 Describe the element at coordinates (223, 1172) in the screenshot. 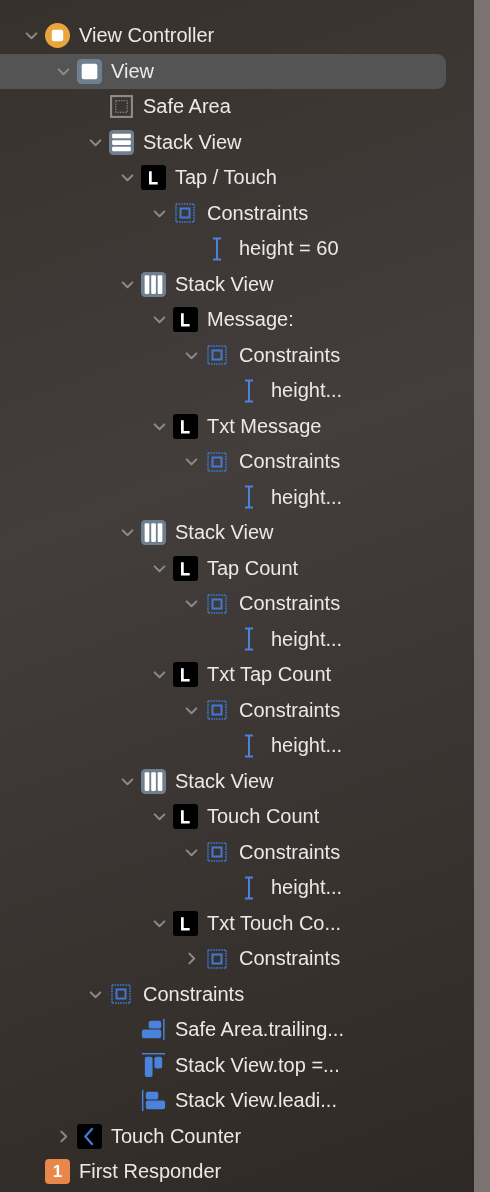

I see `outline-row: 1 First Responder` at that location.